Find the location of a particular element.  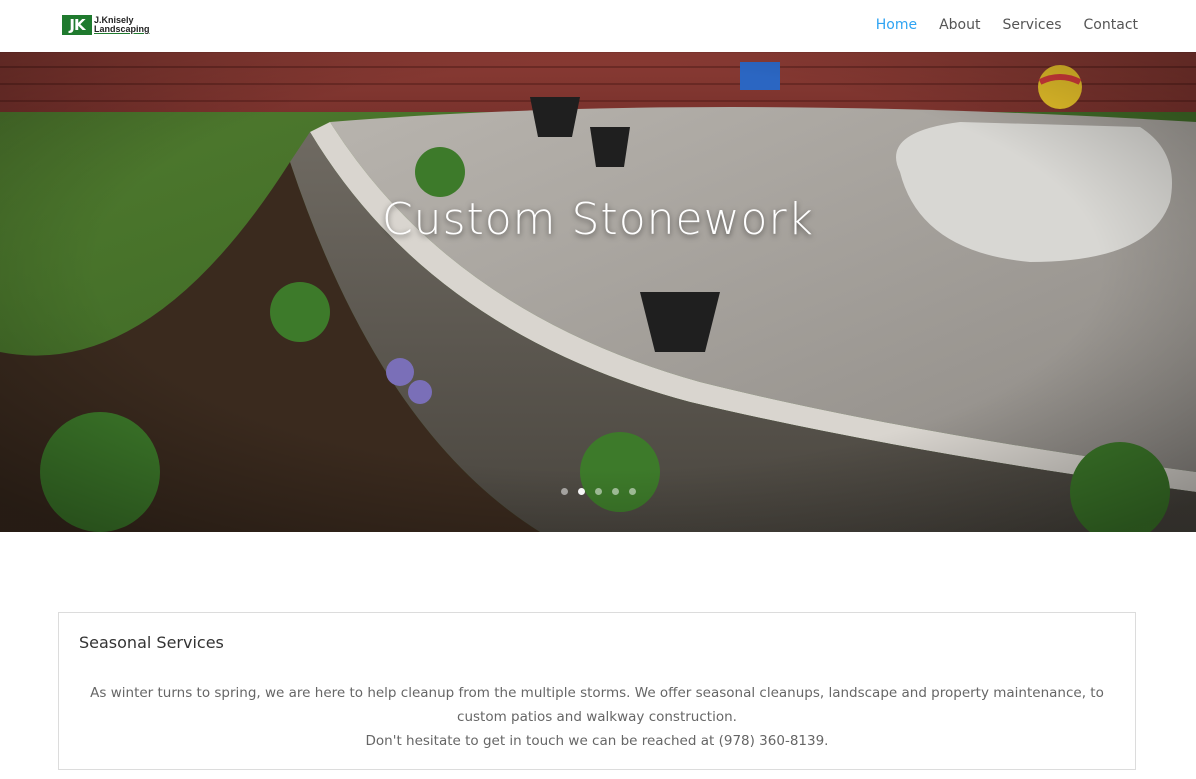

hero-title: Custom Stonework is located at coordinates (598, 219).